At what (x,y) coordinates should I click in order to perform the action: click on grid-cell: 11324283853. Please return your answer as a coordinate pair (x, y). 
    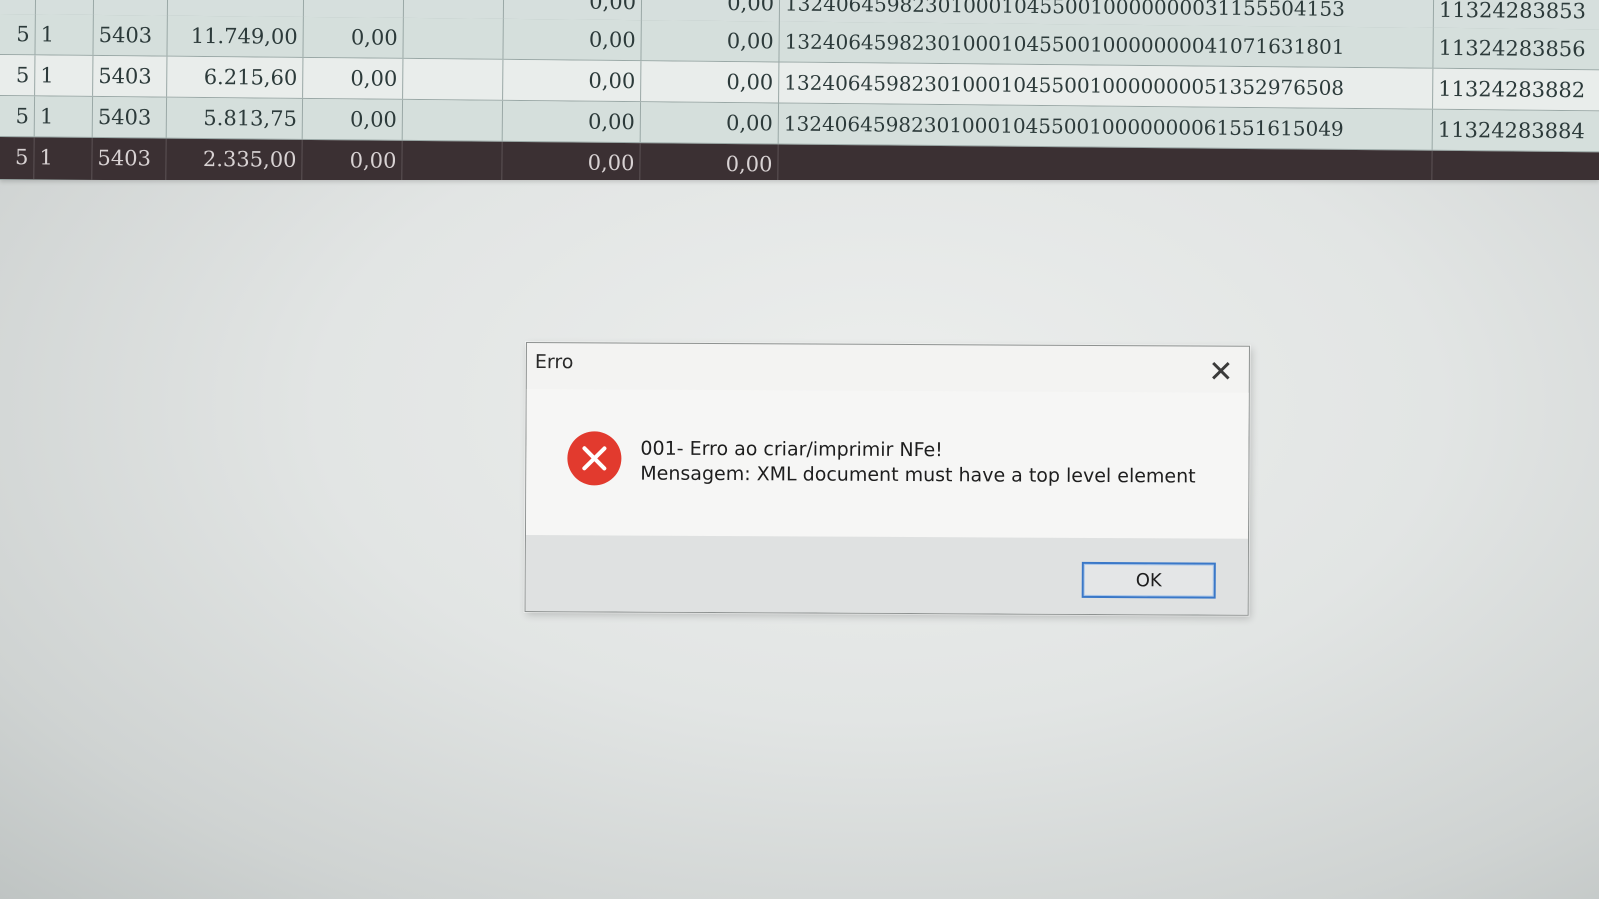
    Looking at the image, I should click on (1512, 12).